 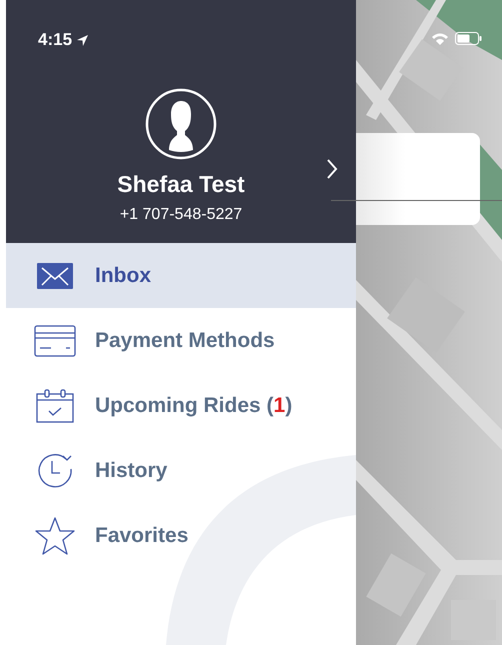 What do you see at coordinates (181, 215) in the screenshot?
I see `profile-phone: +1 707-548-5227` at bounding box center [181, 215].